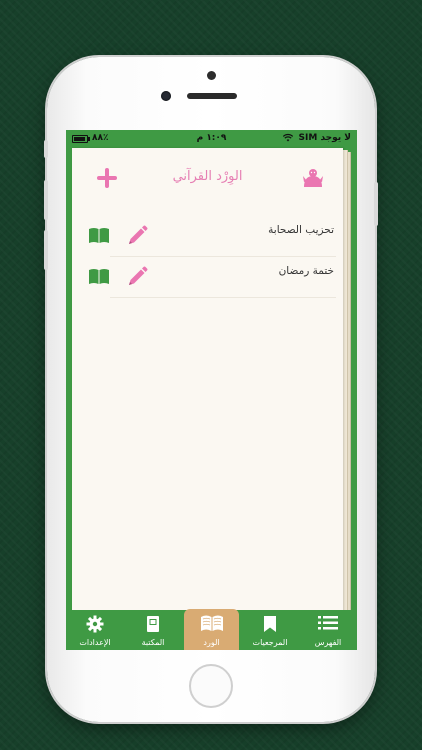 The image size is (422, 750). Describe the element at coordinates (211, 278) in the screenshot. I see `wird-row: ختمة رمضان` at that location.